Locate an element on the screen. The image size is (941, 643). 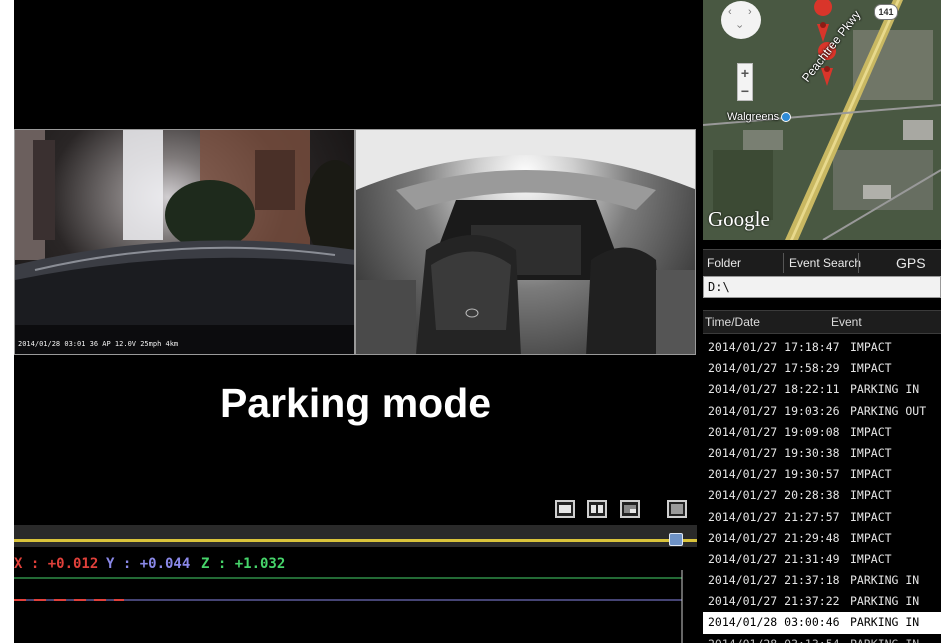
event-time: 2014/01/27 17:58:29 is located at coordinates (774, 368).